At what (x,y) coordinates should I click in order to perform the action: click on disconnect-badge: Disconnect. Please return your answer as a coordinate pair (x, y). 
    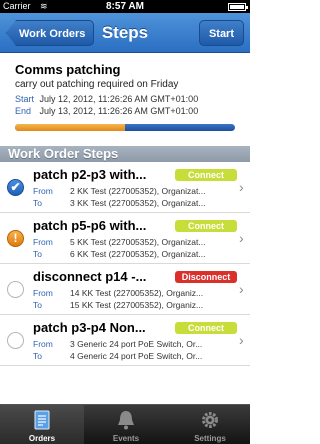
    Looking at the image, I should click on (206, 277).